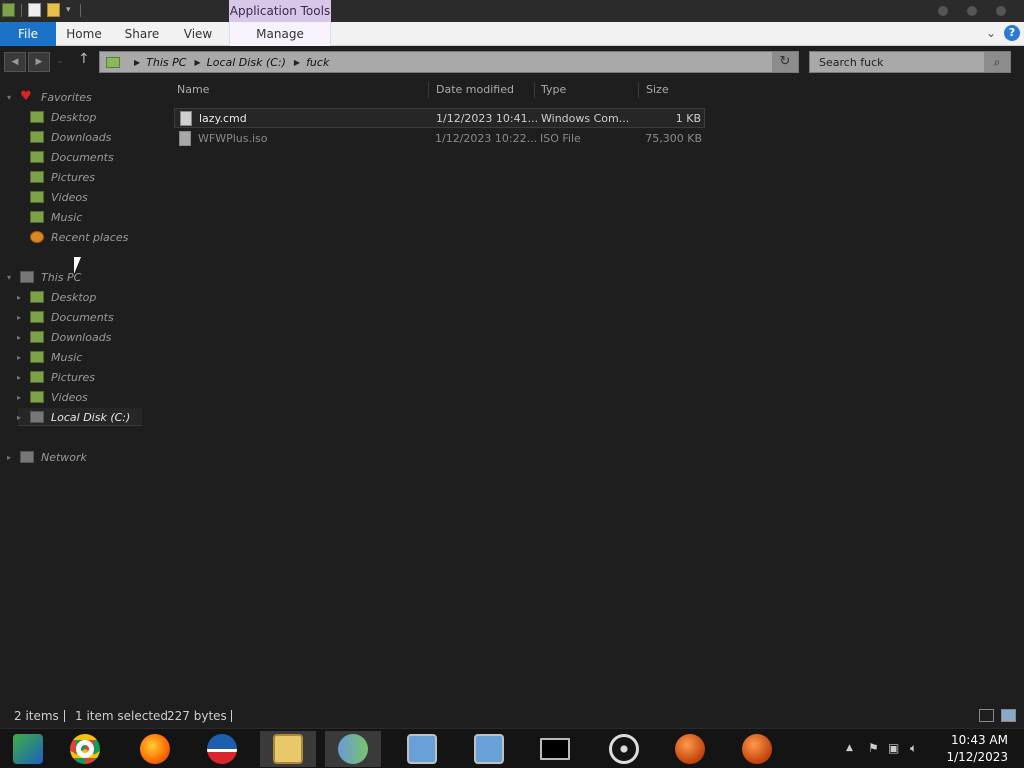  I want to click on nav-pc-pictures: ▸ Pictures, so click(56, 377).